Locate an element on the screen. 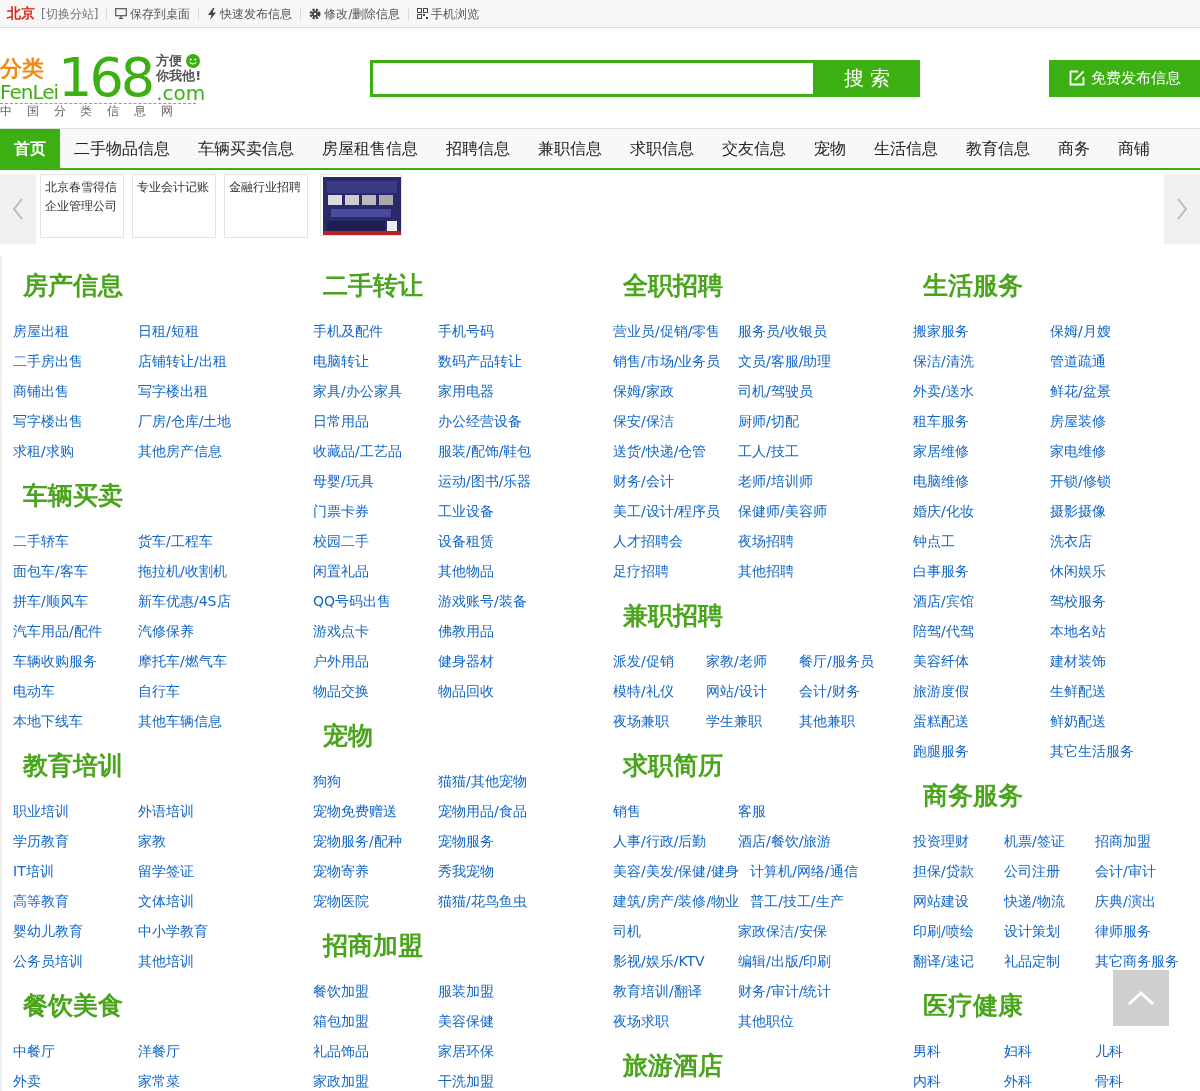 The width and height of the screenshot is (1200, 1091). category-link: 夜场求职 is located at coordinates (664, 1021).